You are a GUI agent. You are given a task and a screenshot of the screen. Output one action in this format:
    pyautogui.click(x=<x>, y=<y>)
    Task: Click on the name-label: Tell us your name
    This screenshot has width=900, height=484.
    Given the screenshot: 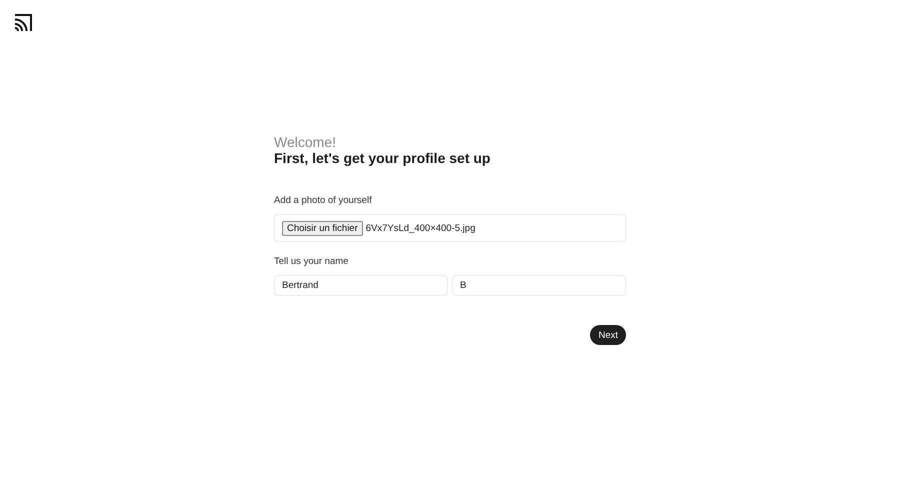 What is the action you would take?
    pyautogui.click(x=312, y=262)
    